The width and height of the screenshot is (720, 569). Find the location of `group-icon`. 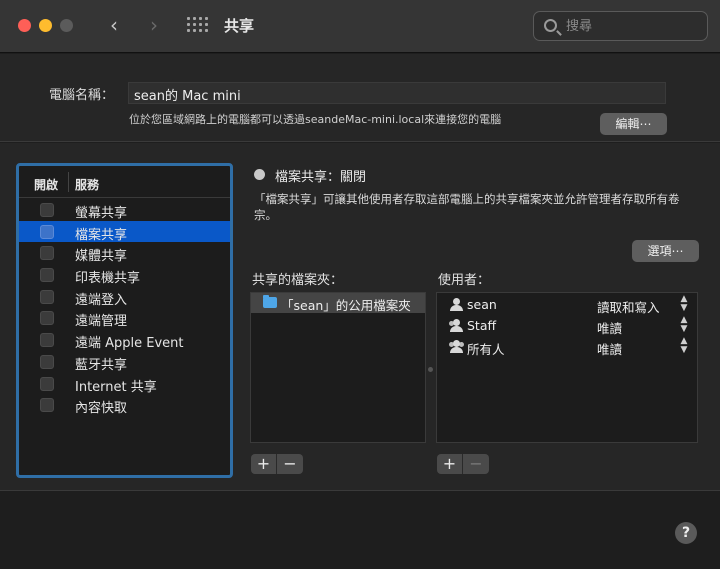

group-icon is located at coordinates (456, 325).